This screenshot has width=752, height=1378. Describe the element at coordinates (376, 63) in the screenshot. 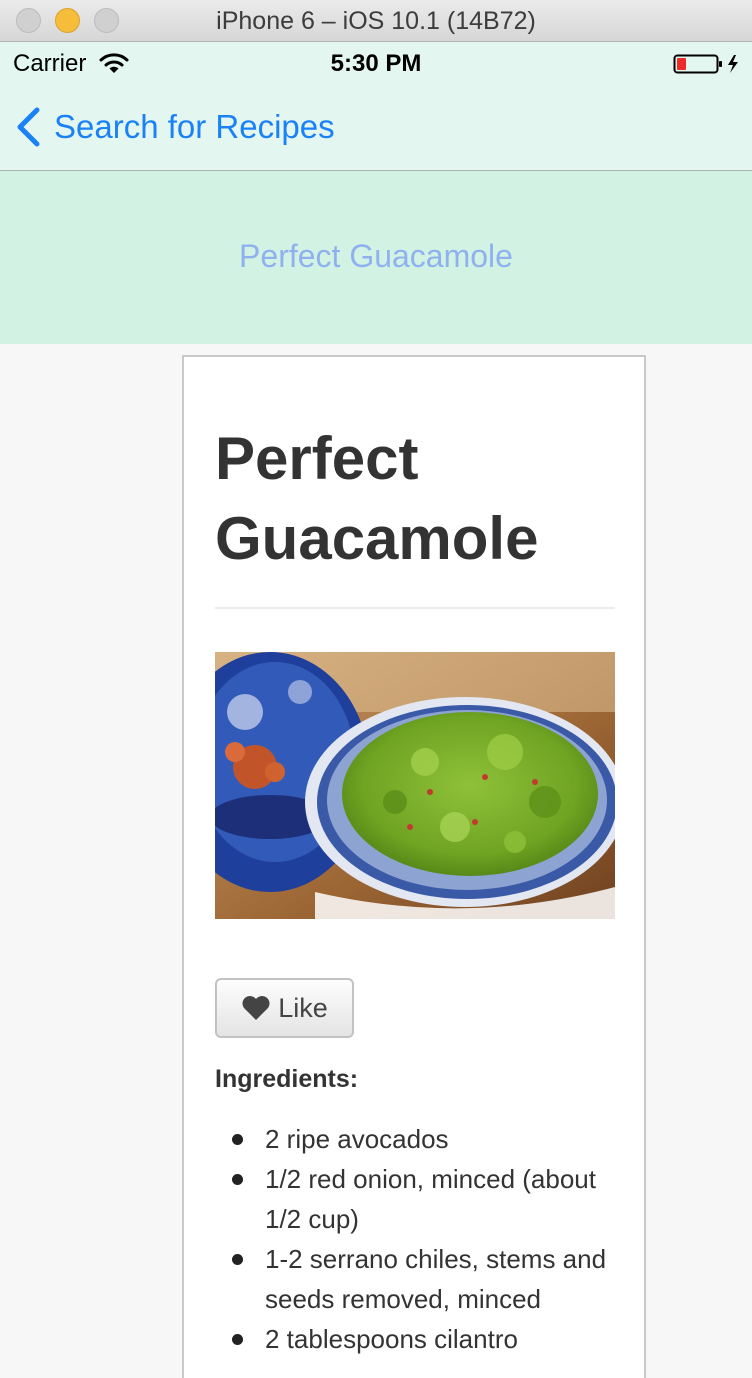

I see `status-time: 5:30 PM` at that location.